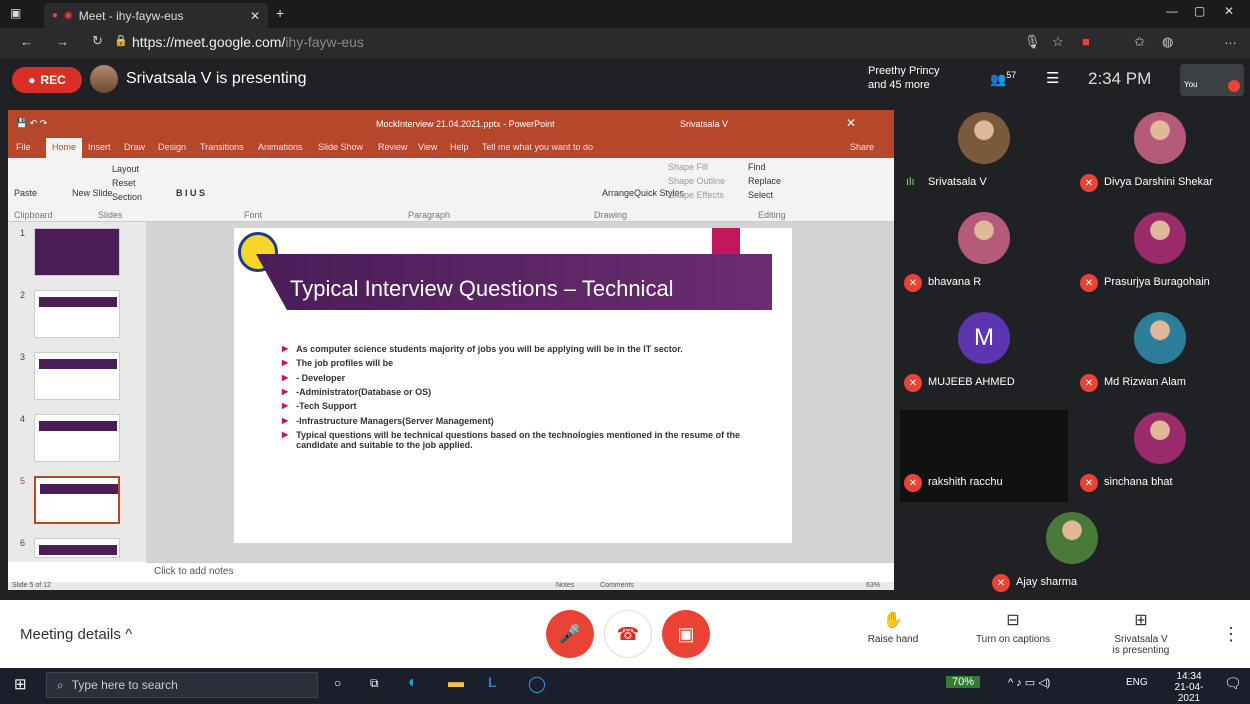 This screenshot has width=1250, height=704. I want to click on raise-hand-button: ✋ Raise hand, so click(893, 627).